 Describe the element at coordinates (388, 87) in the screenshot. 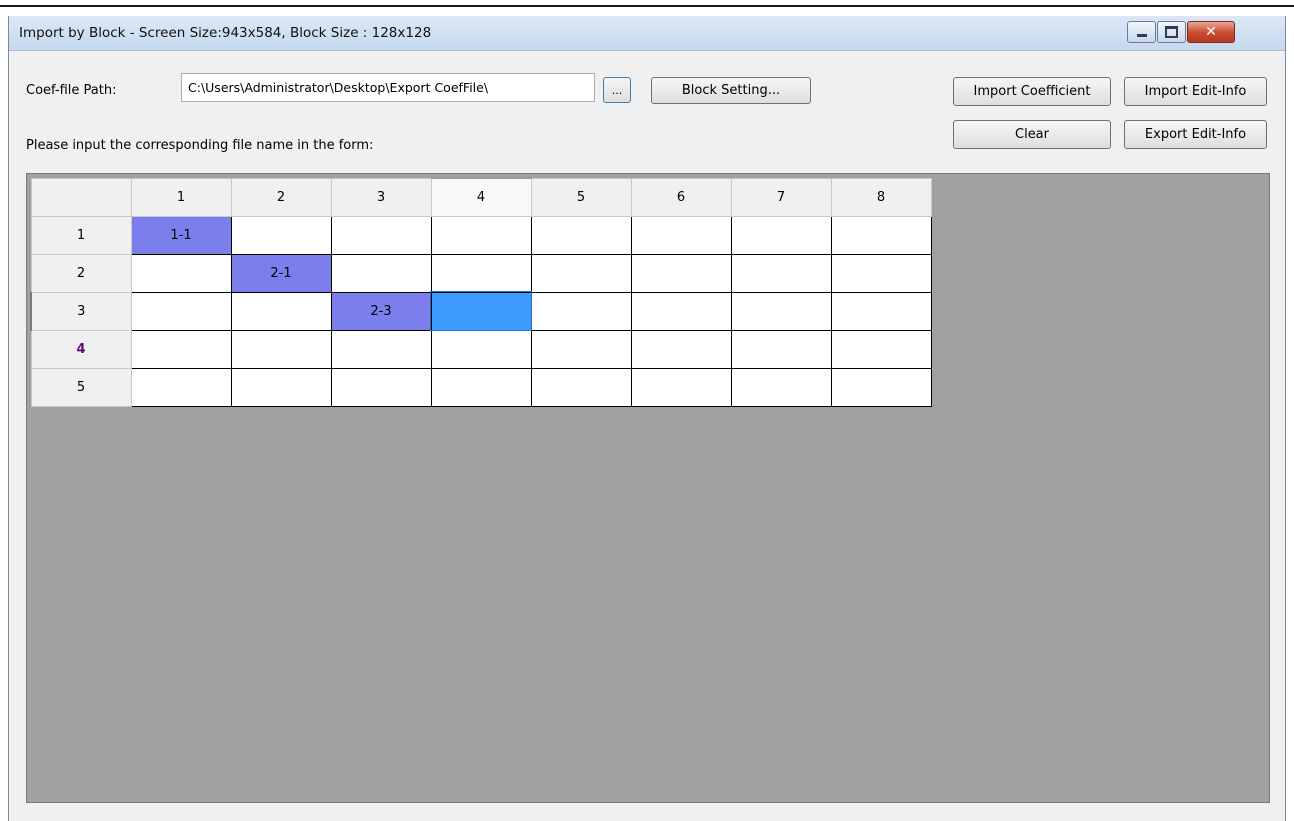

I see `coef-file-path-input` at that location.